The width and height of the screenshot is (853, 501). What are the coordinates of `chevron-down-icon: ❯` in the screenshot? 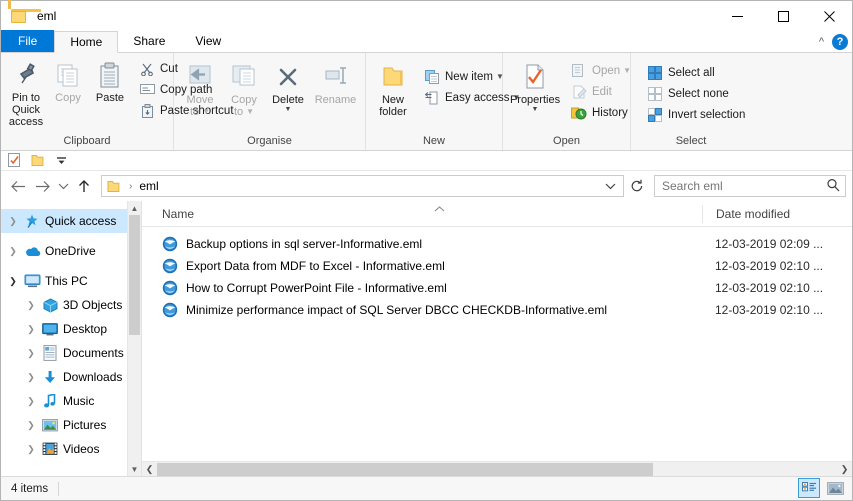 It's located at (13, 281).